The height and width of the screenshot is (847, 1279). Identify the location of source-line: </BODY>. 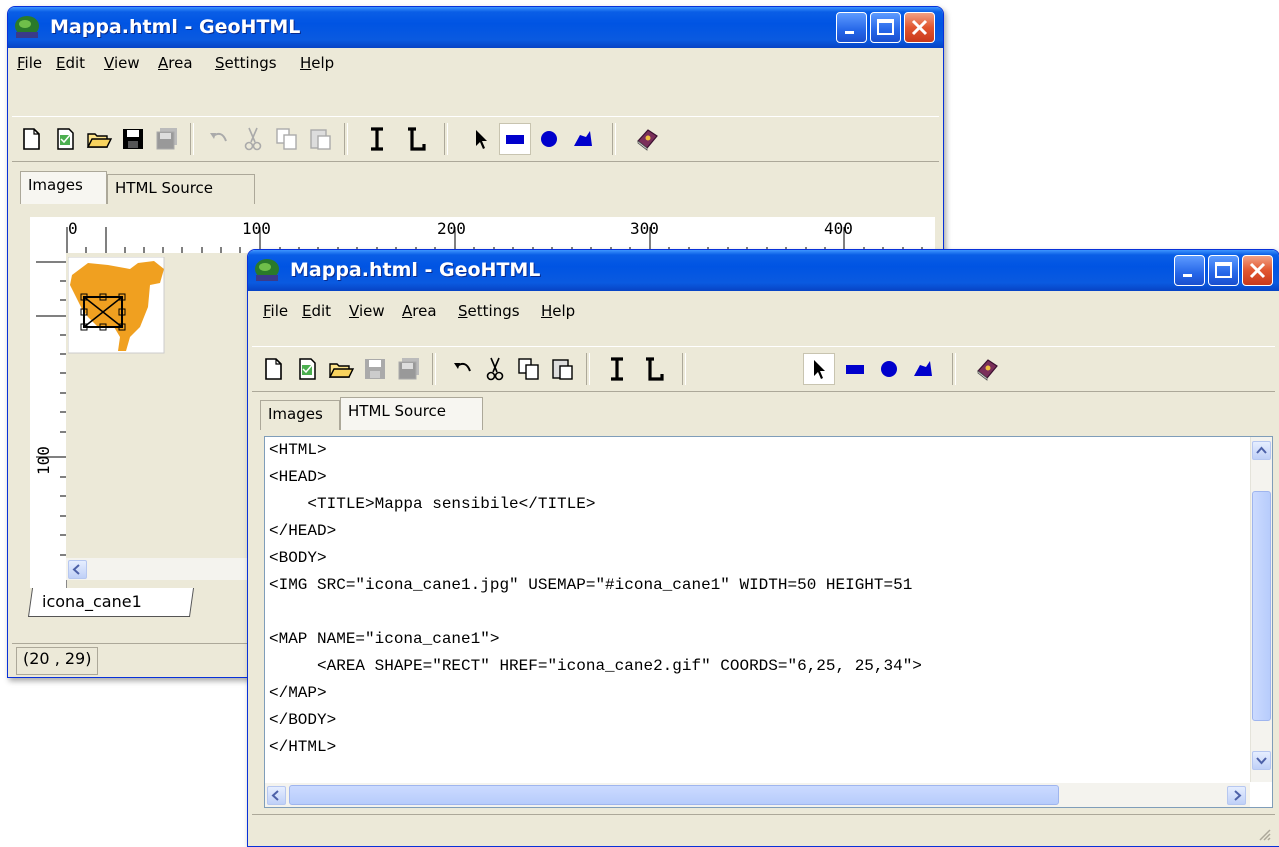
(303, 720).